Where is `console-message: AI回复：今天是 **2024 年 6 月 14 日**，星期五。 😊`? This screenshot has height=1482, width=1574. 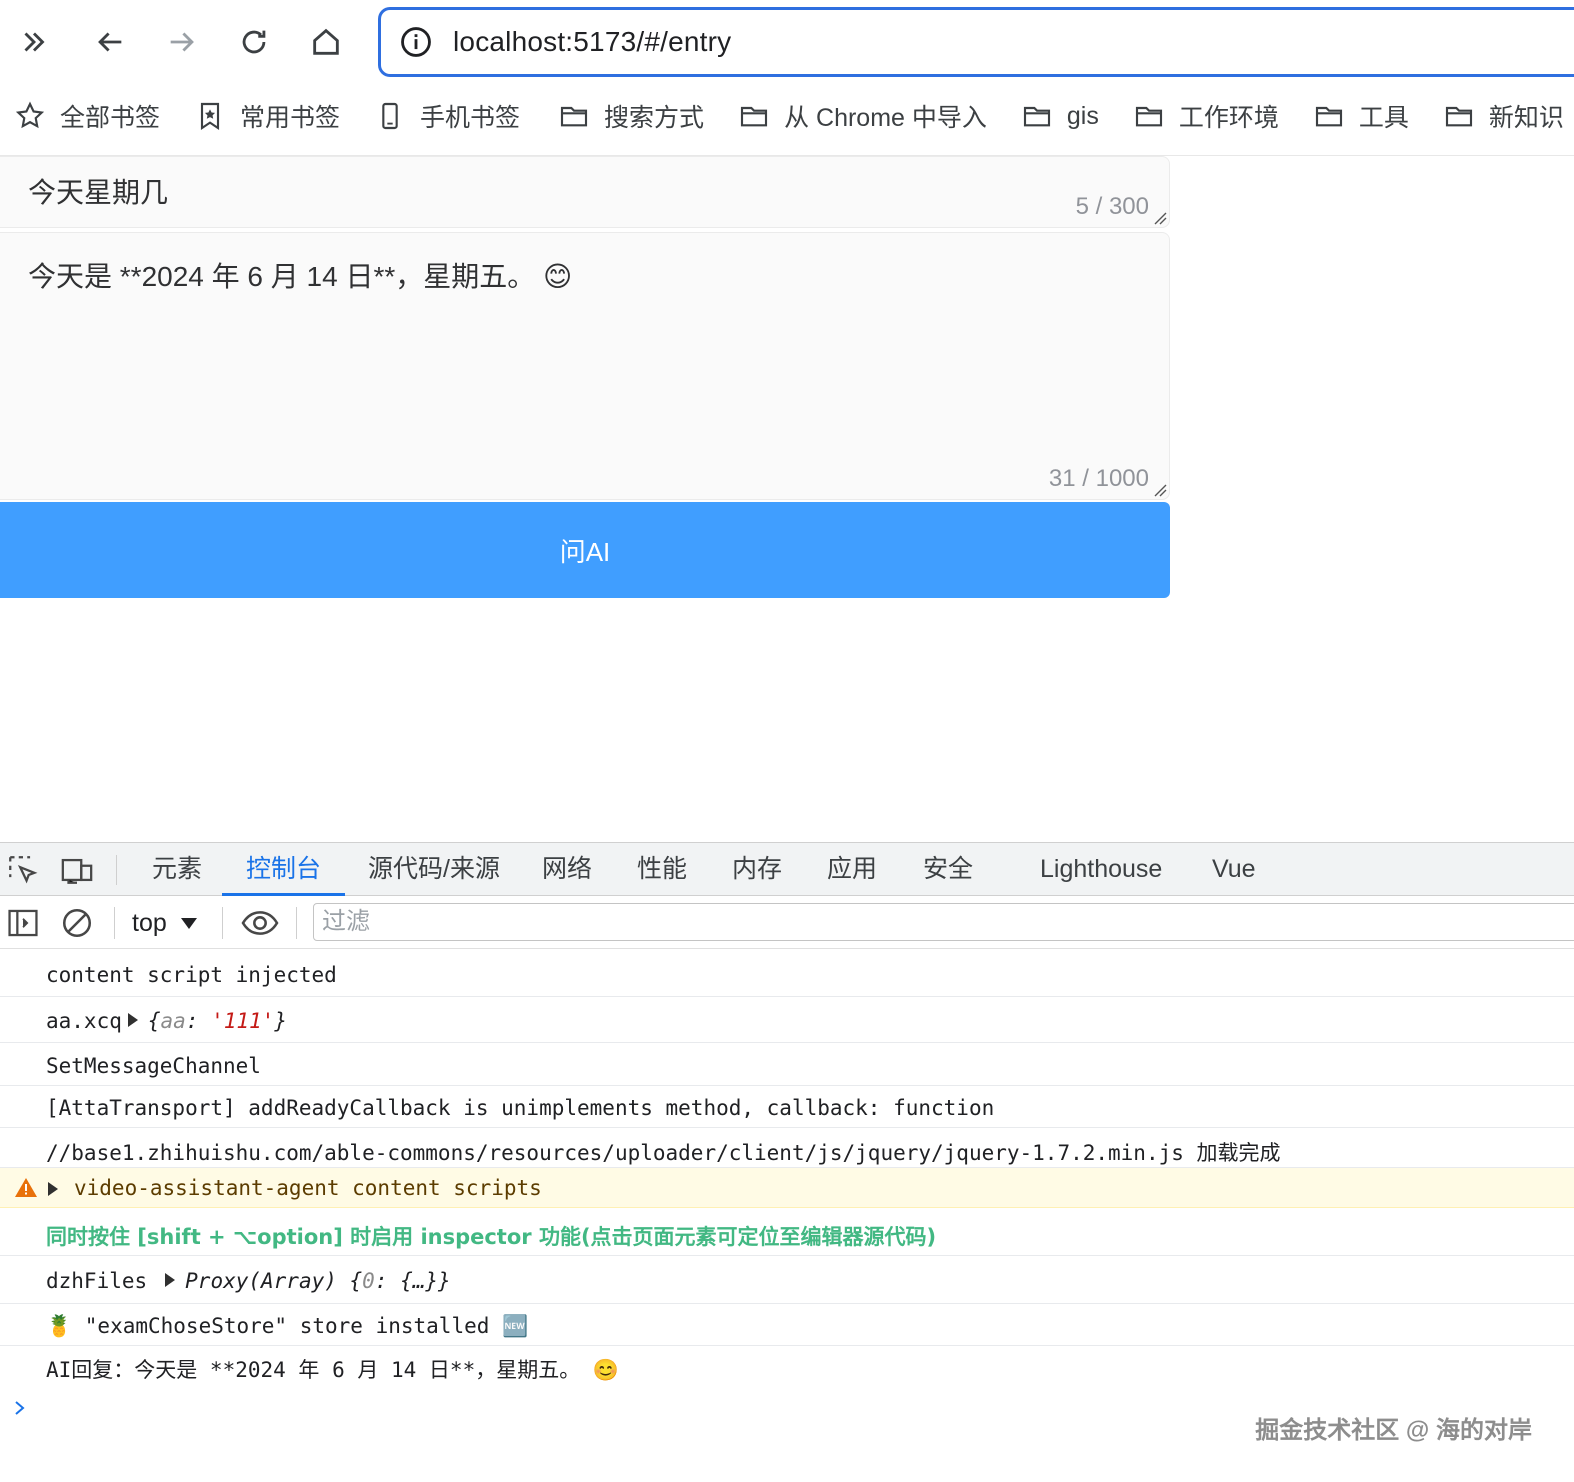
console-message: AI回复：今天是 **2024 年 6 月 14 日**，星期五。 😊 is located at coordinates (787, 1366).